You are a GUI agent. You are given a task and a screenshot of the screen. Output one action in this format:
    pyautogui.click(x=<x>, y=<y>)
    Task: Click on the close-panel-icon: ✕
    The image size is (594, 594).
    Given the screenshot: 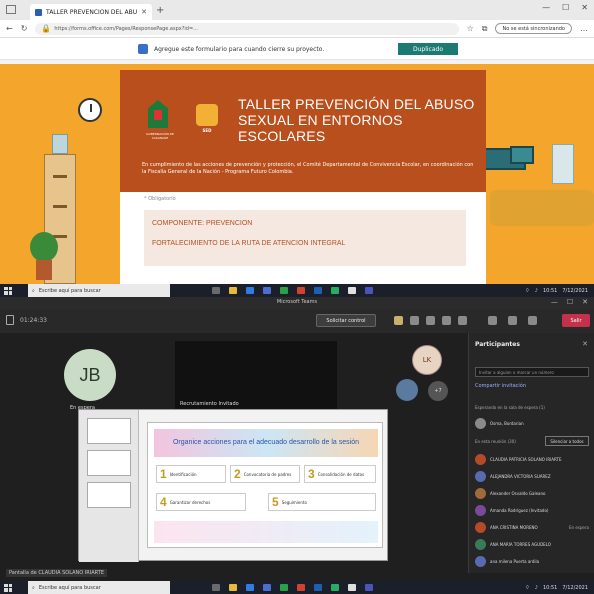 What is the action you would take?
    pyautogui.click(x=585, y=344)
    